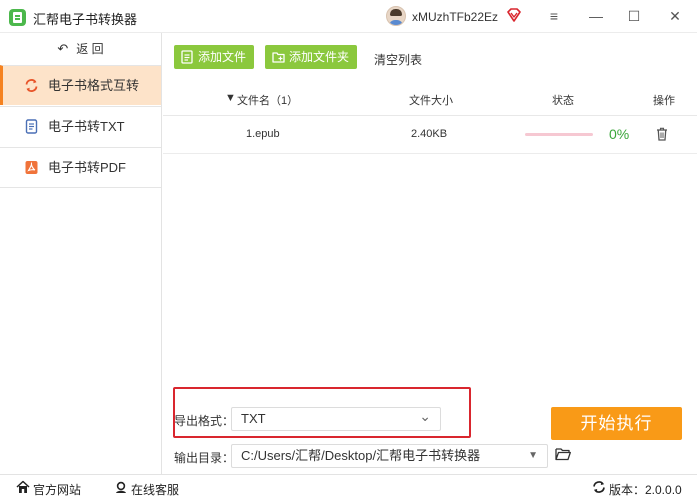  I want to click on column-header-size: 文件大小, so click(431, 101).